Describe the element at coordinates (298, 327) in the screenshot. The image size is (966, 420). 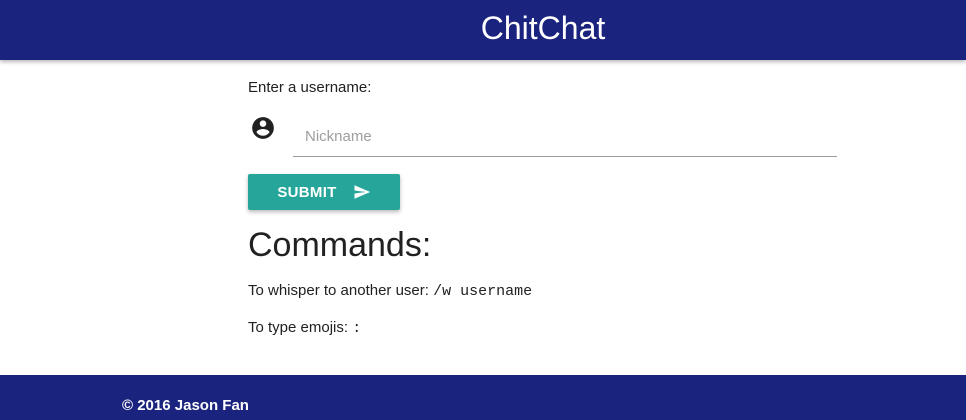
I see `emoji-command-text: To type emojis:` at that location.